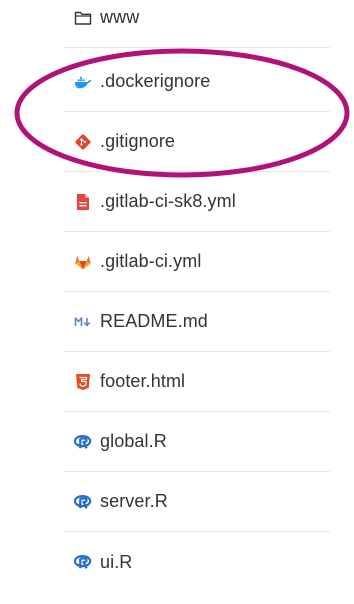 Image resolution: width=354 pixels, height=604 pixels. Describe the element at coordinates (155, 81) in the screenshot. I see `file-name: .dockerignore` at that location.